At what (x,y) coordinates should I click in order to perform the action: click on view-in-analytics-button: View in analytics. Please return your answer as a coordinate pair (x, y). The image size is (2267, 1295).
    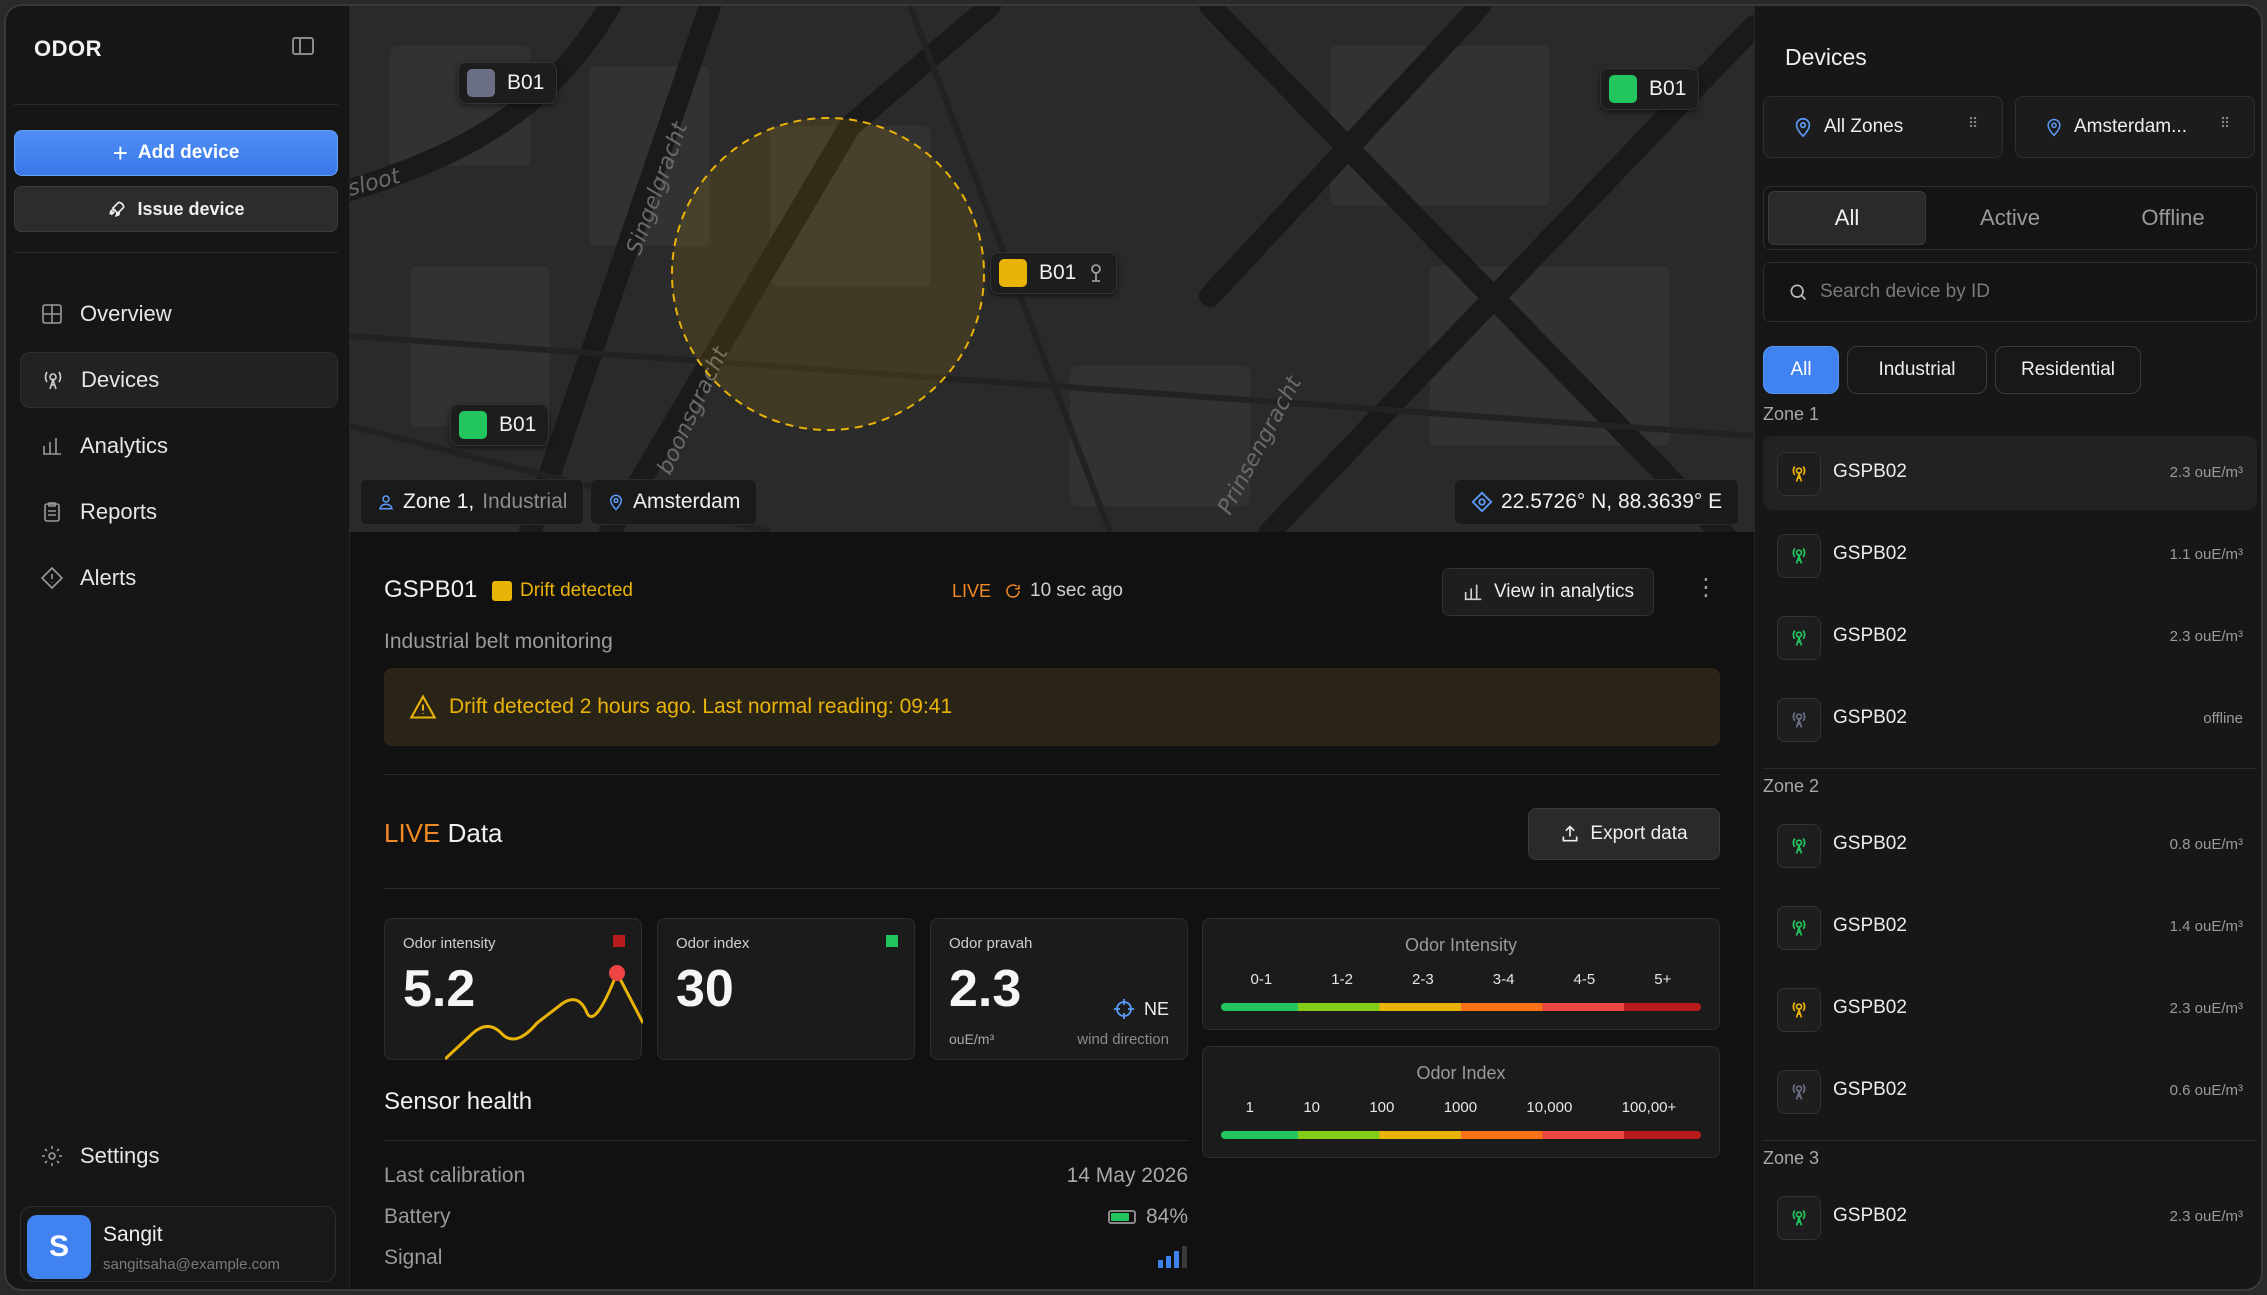
    Looking at the image, I should click on (1548, 592).